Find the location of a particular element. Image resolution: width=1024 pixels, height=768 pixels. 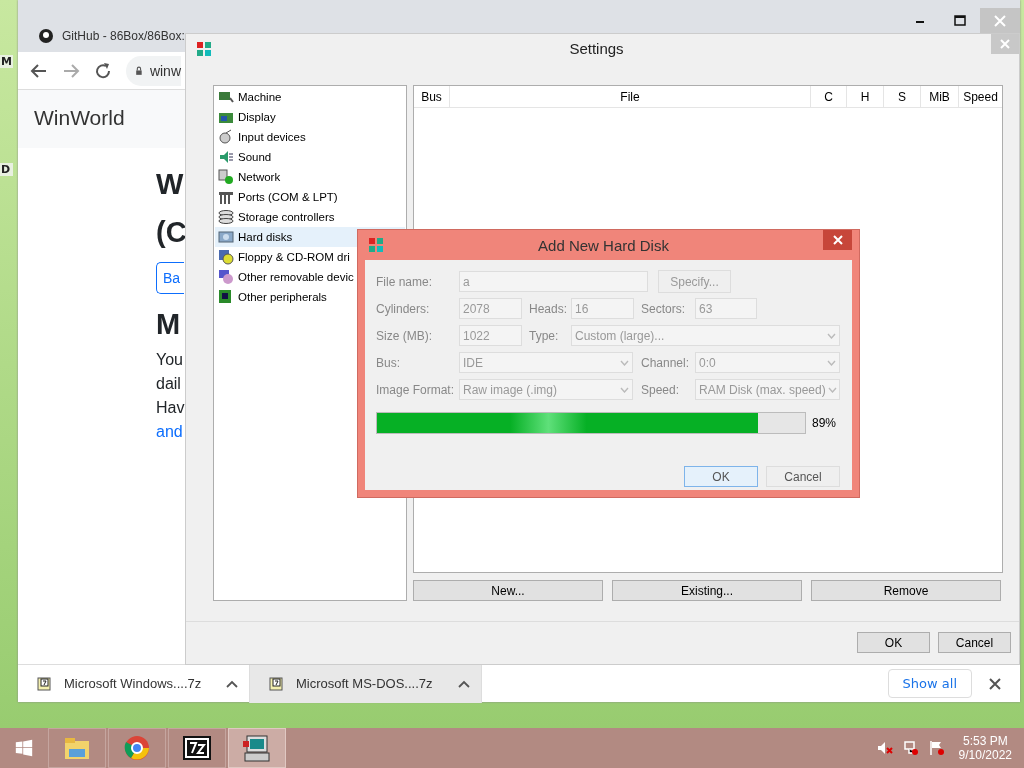

field-label: Cylinders: is located at coordinates (403, 308).